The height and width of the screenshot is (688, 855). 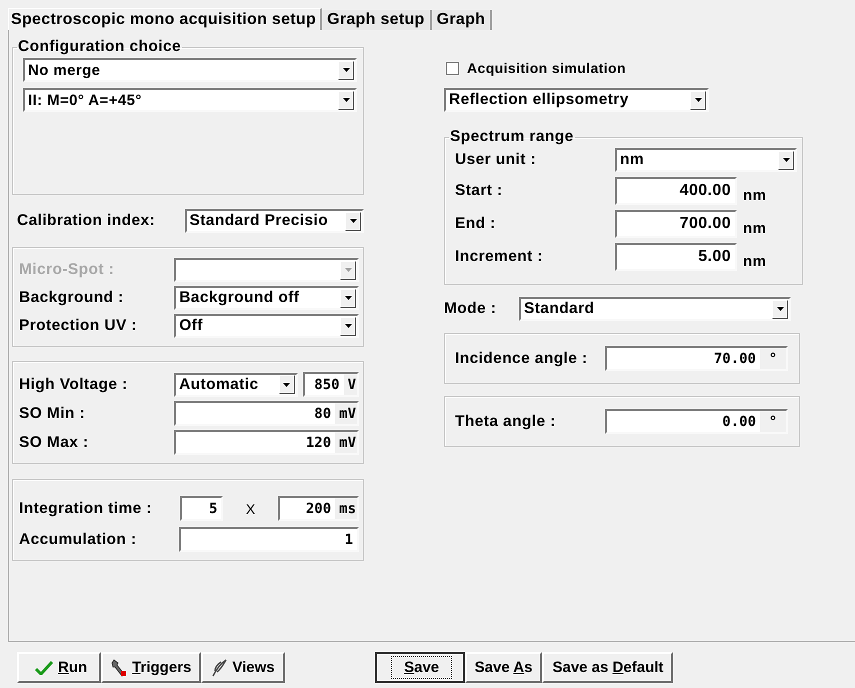 What do you see at coordinates (522, 359) in the screenshot?
I see `field-label: Incidence angle :` at bounding box center [522, 359].